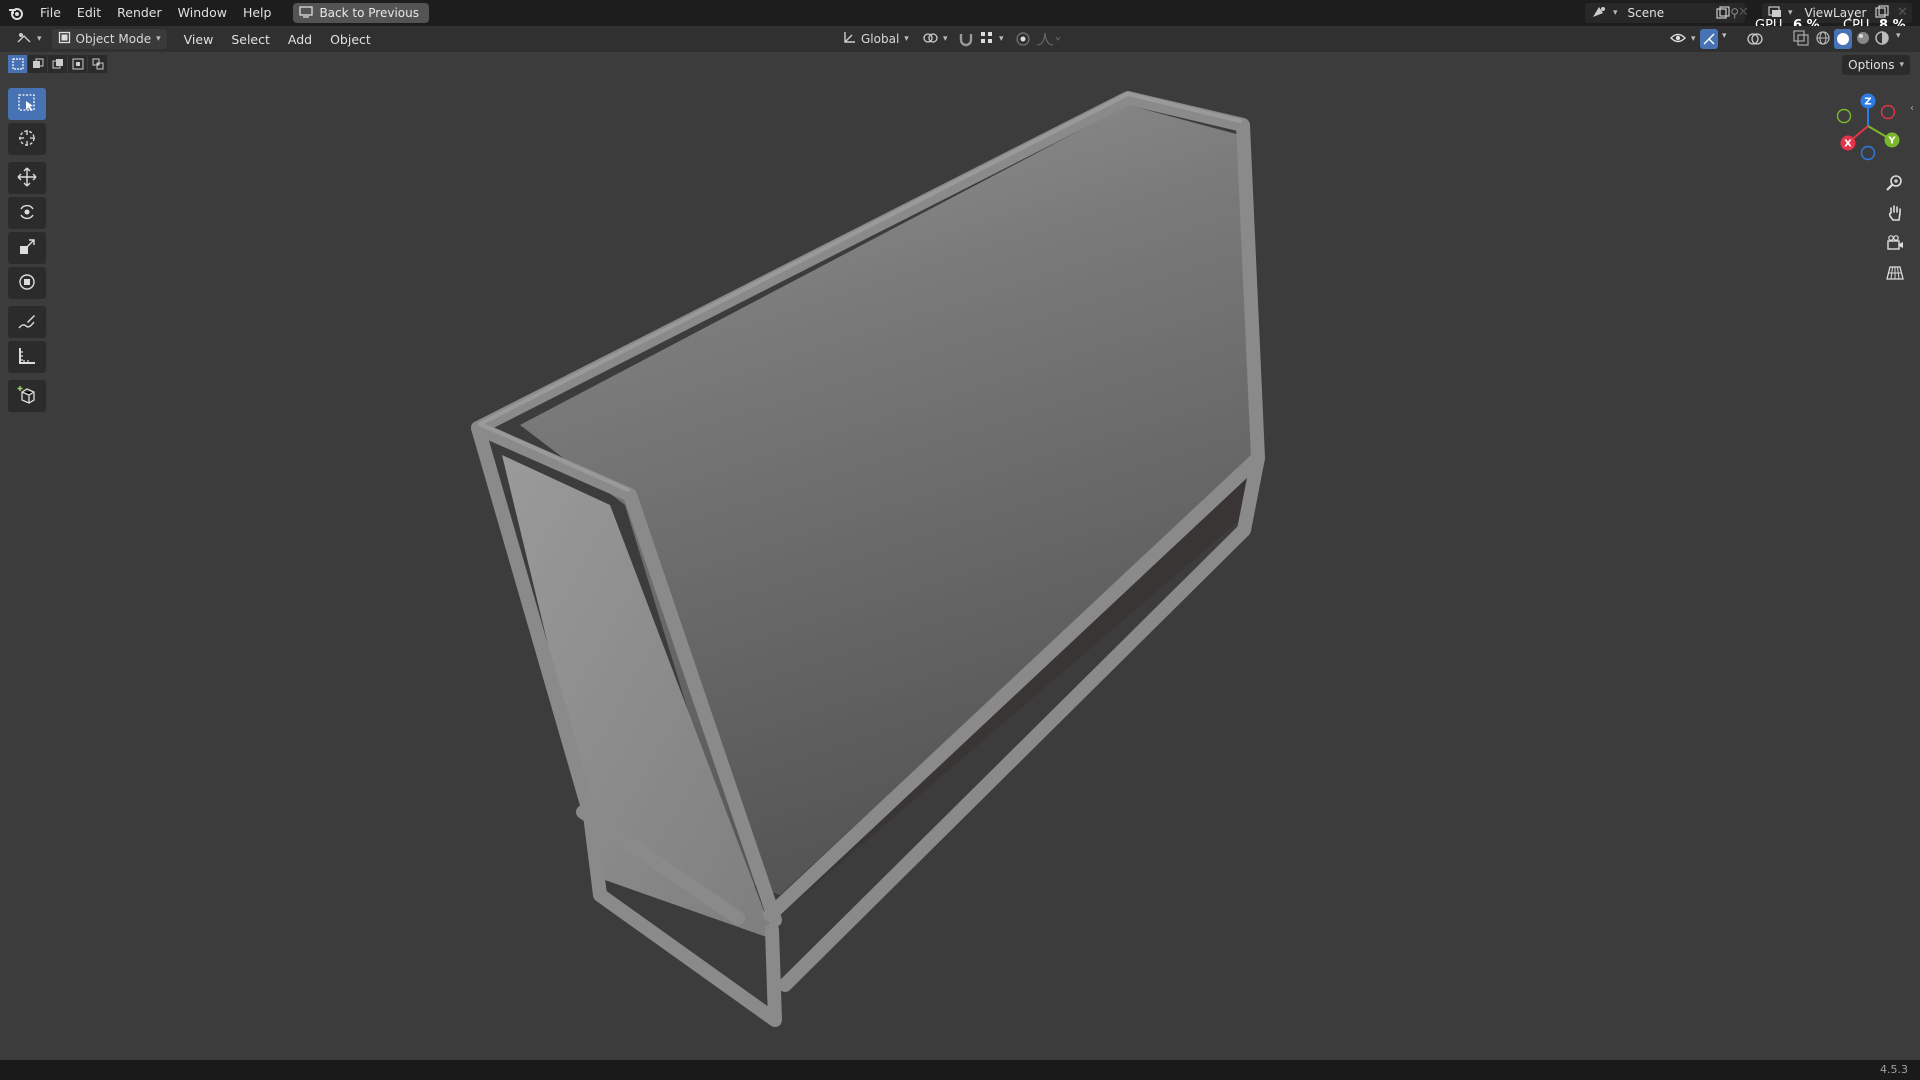 Image resolution: width=1920 pixels, height=1080 pixels. I want to click on menu-add: Add, so click(300, 39).